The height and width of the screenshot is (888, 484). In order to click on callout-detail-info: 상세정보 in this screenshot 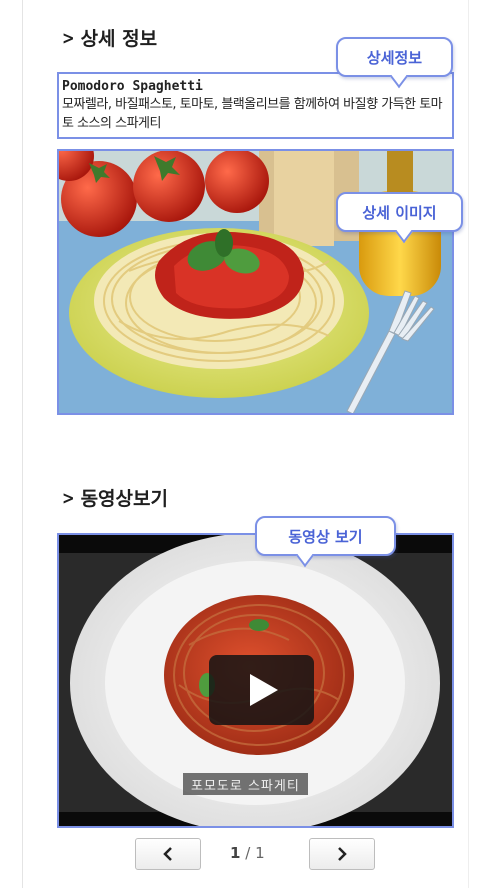, I will do `click(394, 57)`.